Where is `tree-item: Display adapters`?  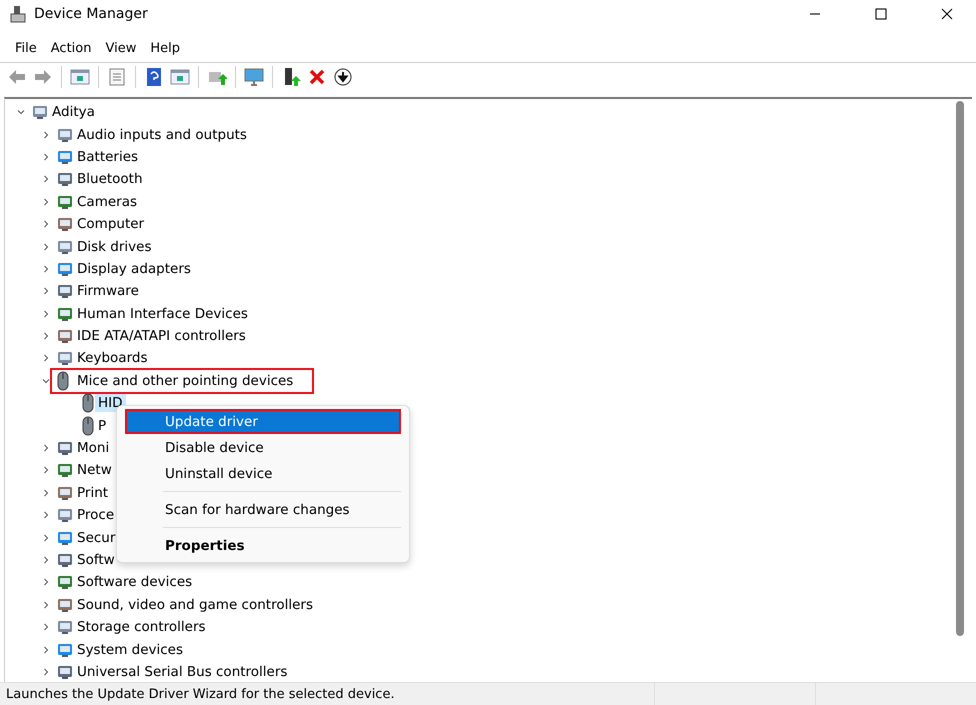
tree-item: Display adapters is located at coordinates (134, 269).